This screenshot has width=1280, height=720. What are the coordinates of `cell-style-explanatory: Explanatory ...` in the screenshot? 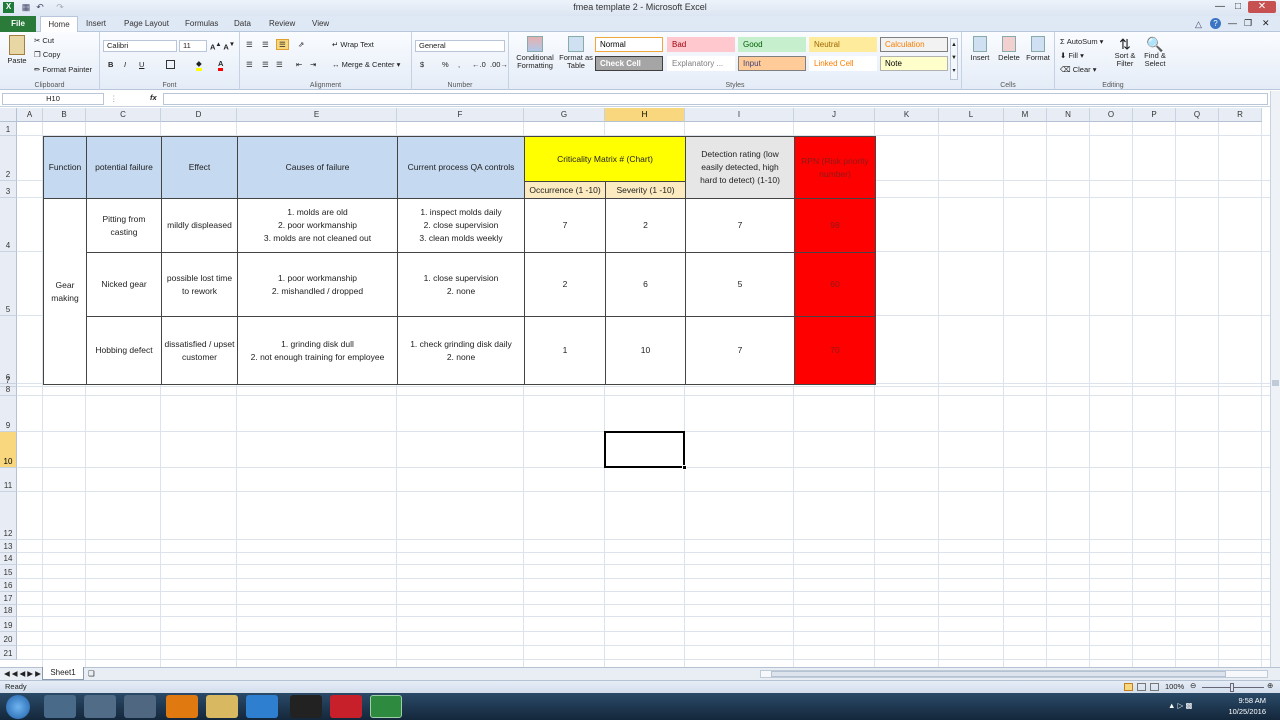 It's located at (701, 63).